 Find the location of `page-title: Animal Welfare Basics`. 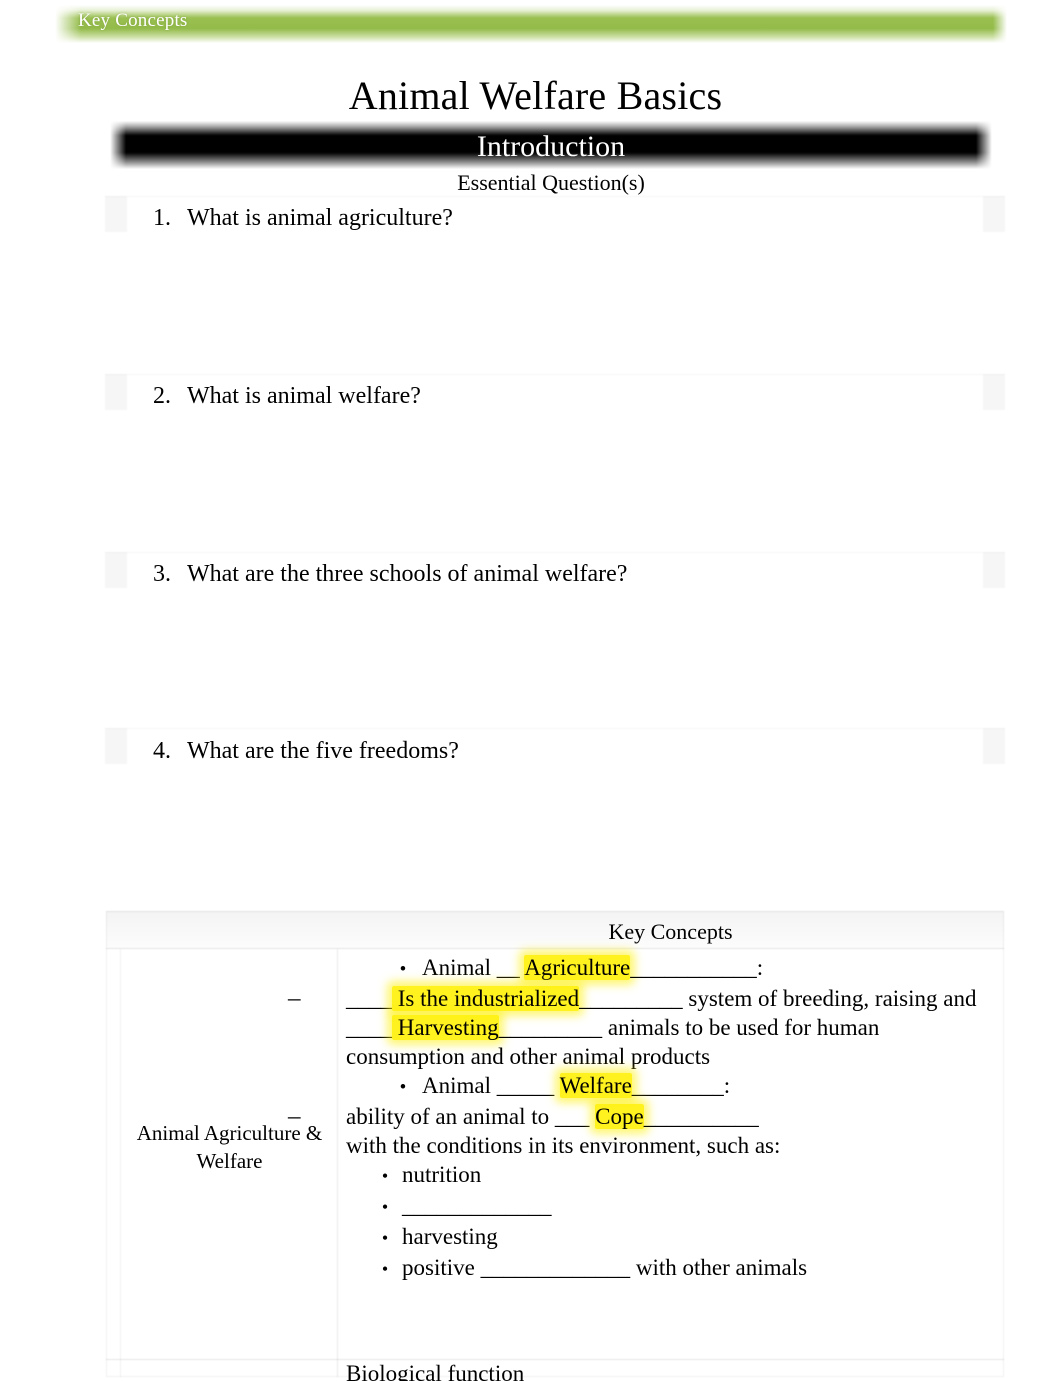

page-title: Animal Welfare Basics is located at coordinates (535, 95).